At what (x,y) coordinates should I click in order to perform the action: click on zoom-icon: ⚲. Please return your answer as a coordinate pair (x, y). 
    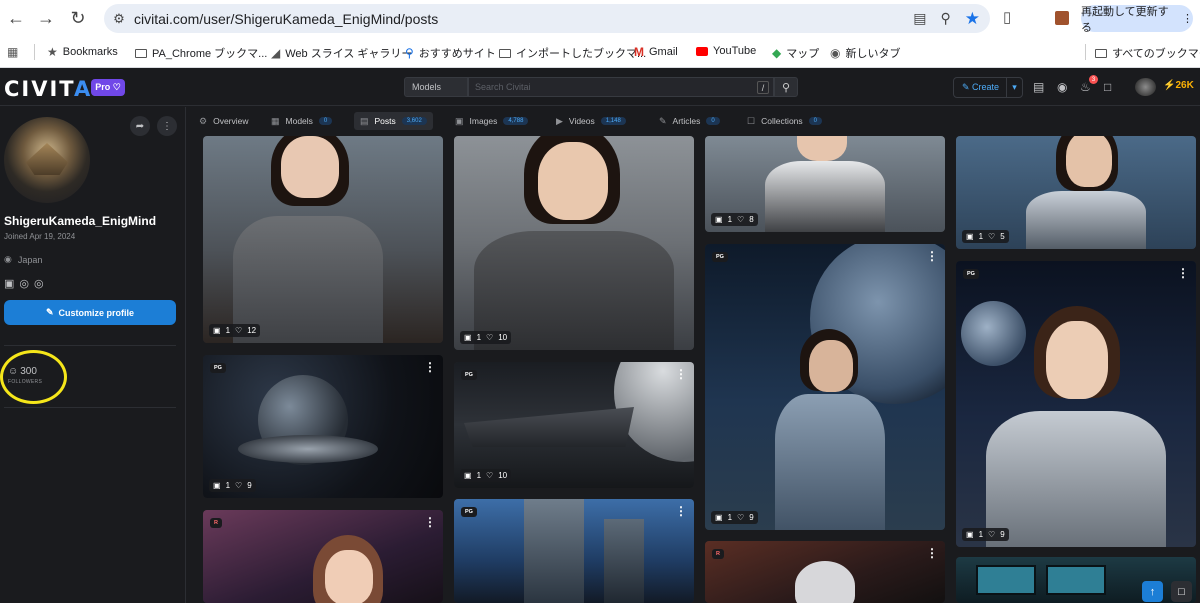
    Looking at the image, I should click on (945, 18).